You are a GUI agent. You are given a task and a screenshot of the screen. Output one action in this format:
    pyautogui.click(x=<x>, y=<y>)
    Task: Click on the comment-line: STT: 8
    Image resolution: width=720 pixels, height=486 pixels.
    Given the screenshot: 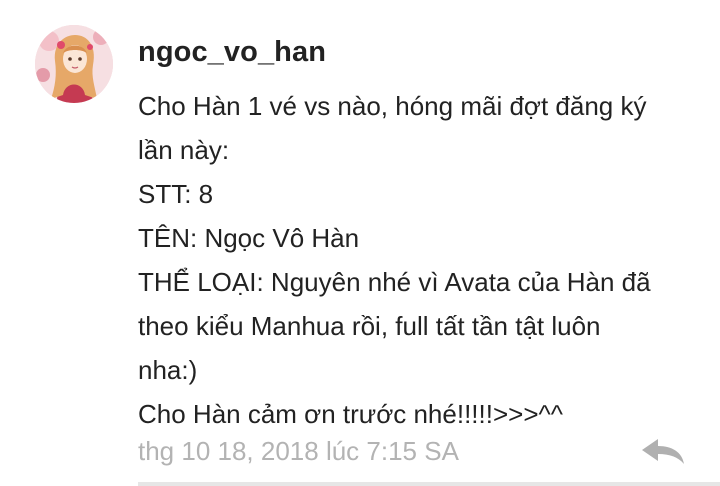 What is the action you would take?
    pyautogui.click(x=176, y=194)
    